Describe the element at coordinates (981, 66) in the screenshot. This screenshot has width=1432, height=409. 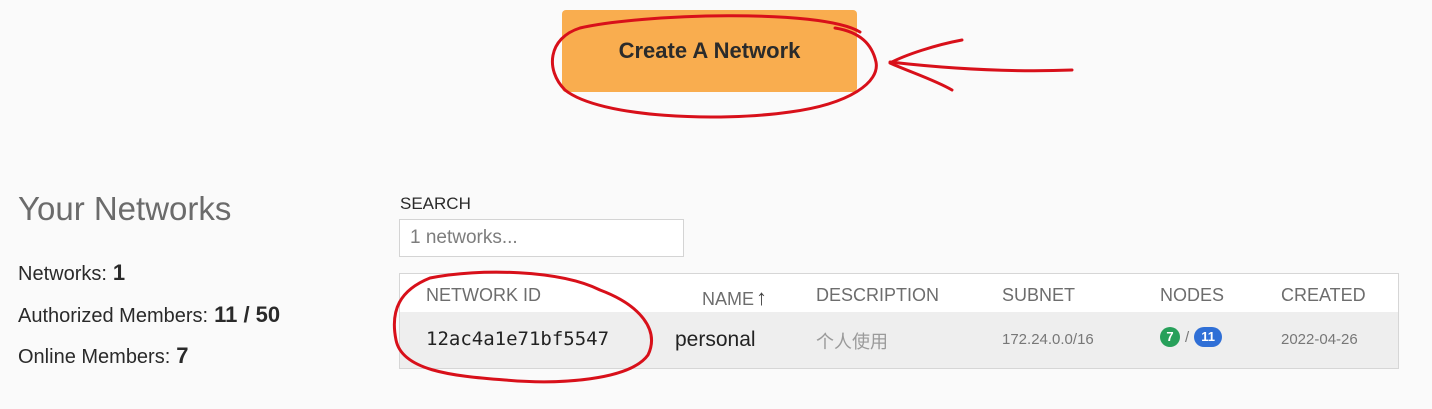
I see `annotation-arrow-shaft` at that location.